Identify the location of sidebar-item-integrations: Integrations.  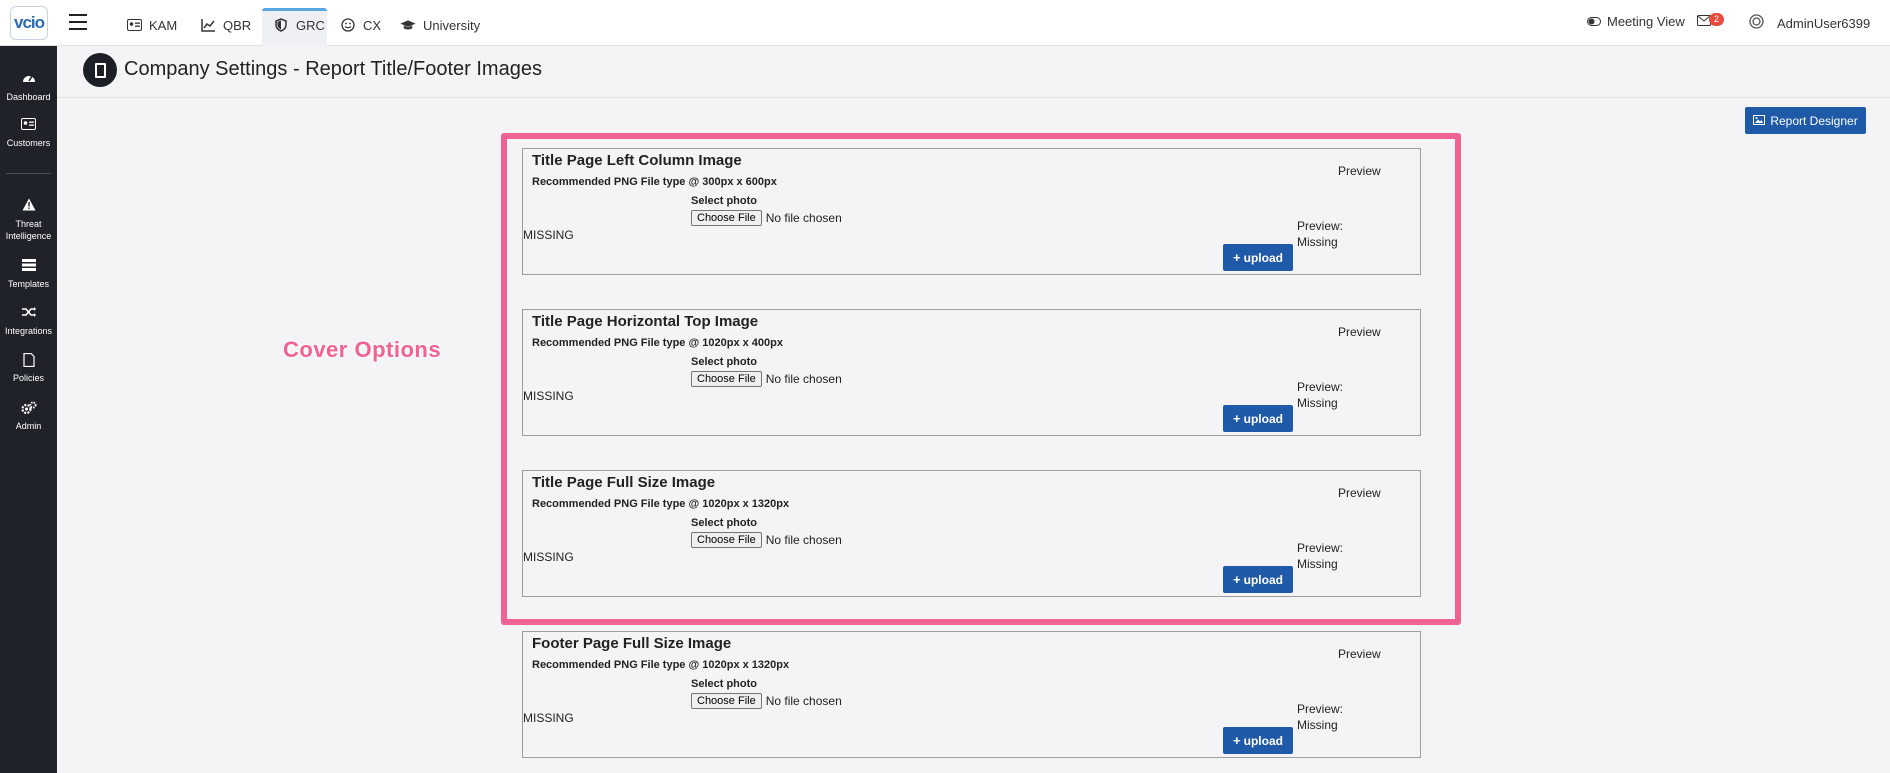
(28, 321).